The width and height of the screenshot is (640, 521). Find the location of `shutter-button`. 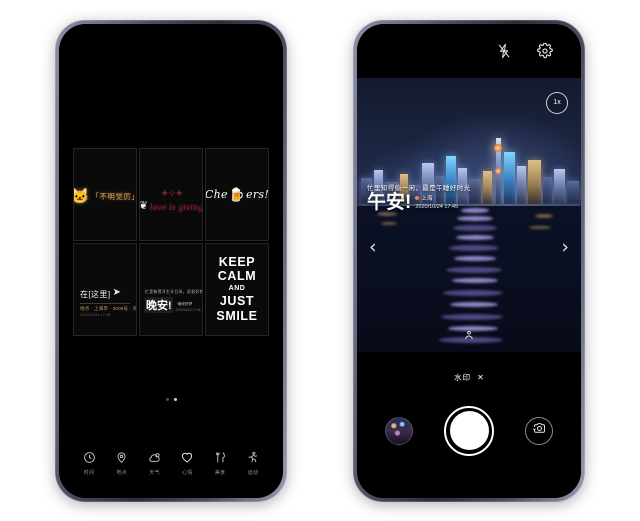

shutter-button is located at coordinates (469, 430).